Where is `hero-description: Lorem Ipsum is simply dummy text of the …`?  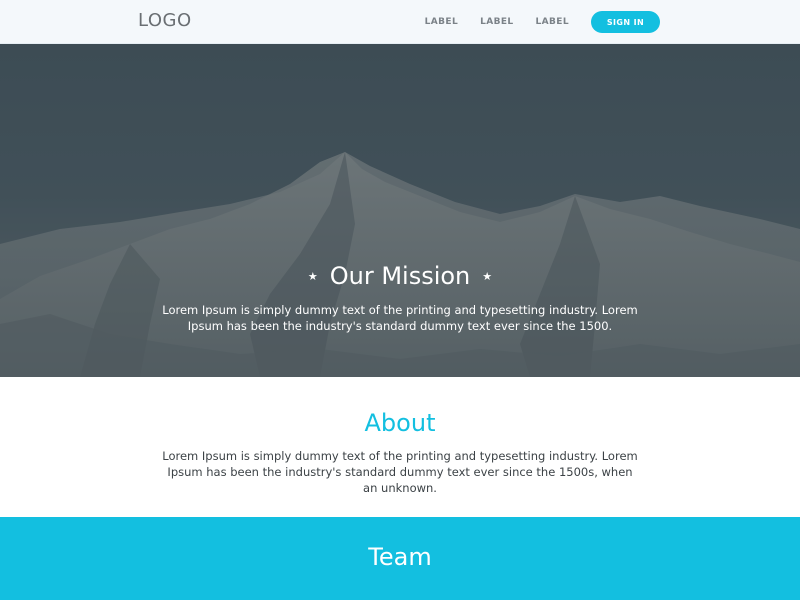
hero-description: Lorem Ipsum is simply dummy text of the … is located at coordinates (400, 318).